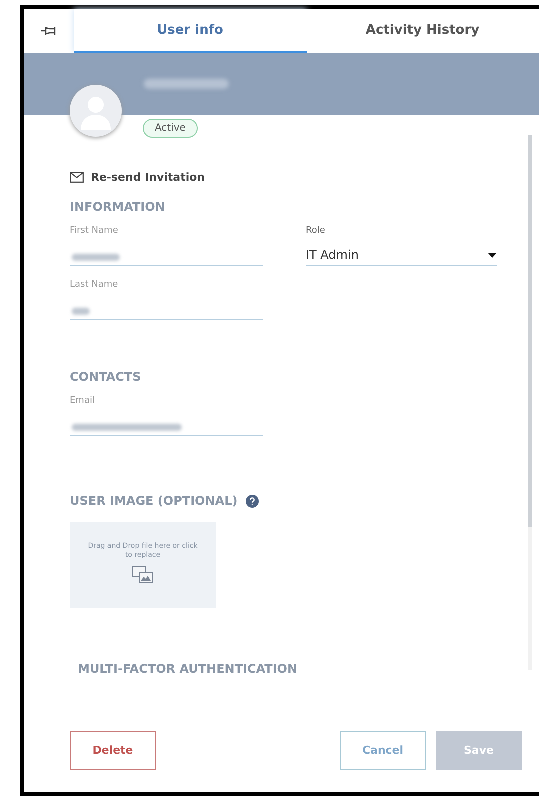 The height and width of the screenshot is (799, 539). Describe the element at coordinates (252, 501) in the screenshot. I see `help-icon` at that location.